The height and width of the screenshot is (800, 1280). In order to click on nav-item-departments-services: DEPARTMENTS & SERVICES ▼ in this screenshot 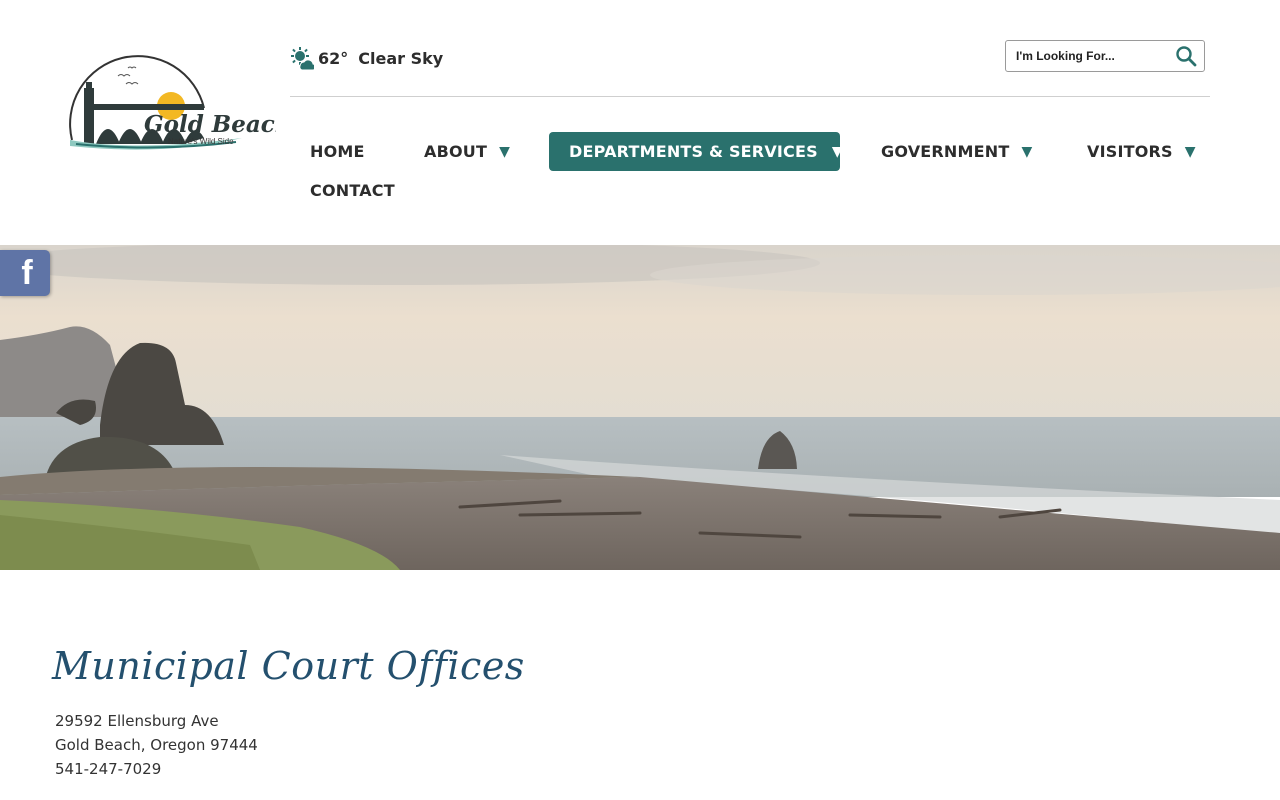, I will do `click(696, 151)`.